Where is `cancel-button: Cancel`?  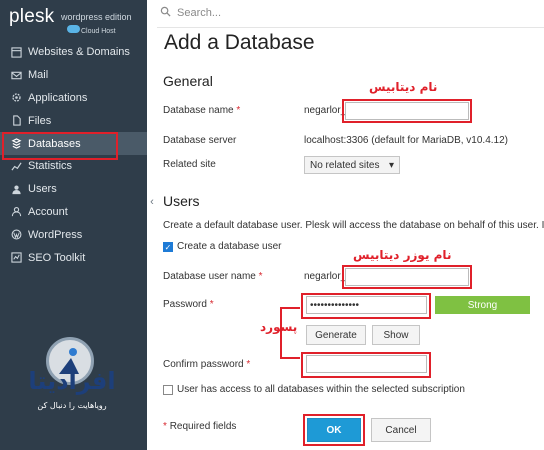
cancel-button: Cancel is located at coordinates (401, 430).